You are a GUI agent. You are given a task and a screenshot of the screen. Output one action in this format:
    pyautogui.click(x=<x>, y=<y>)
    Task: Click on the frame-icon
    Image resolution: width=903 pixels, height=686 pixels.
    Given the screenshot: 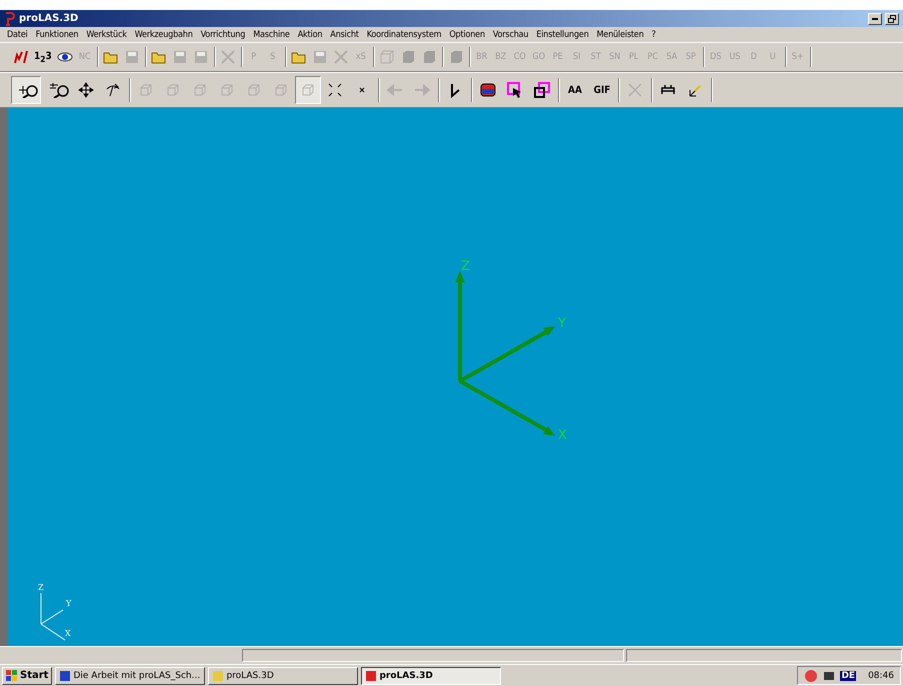 What is the action you would take?
    pyautogui.click(x=542, y=90)
    